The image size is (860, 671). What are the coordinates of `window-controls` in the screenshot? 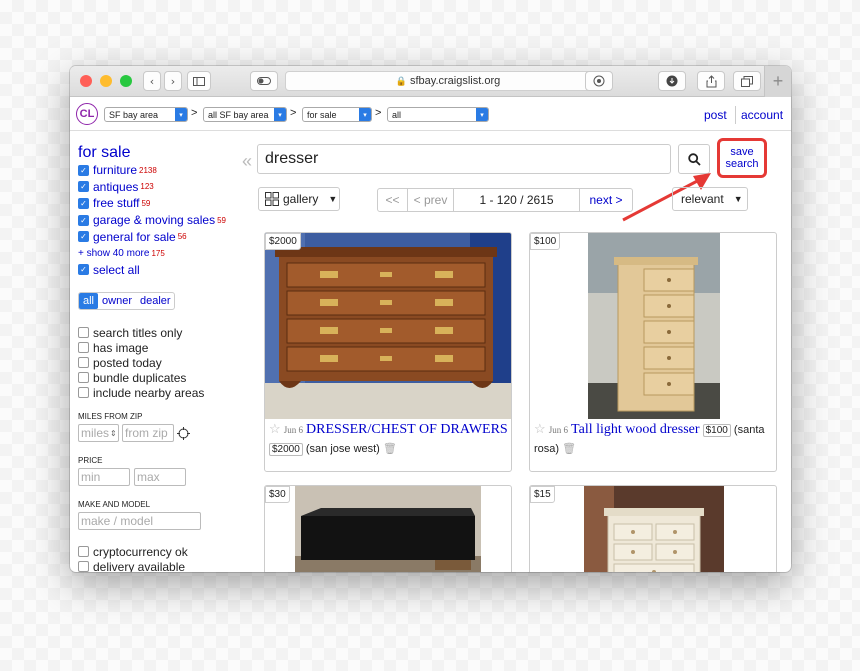 It's located at (106, 81).